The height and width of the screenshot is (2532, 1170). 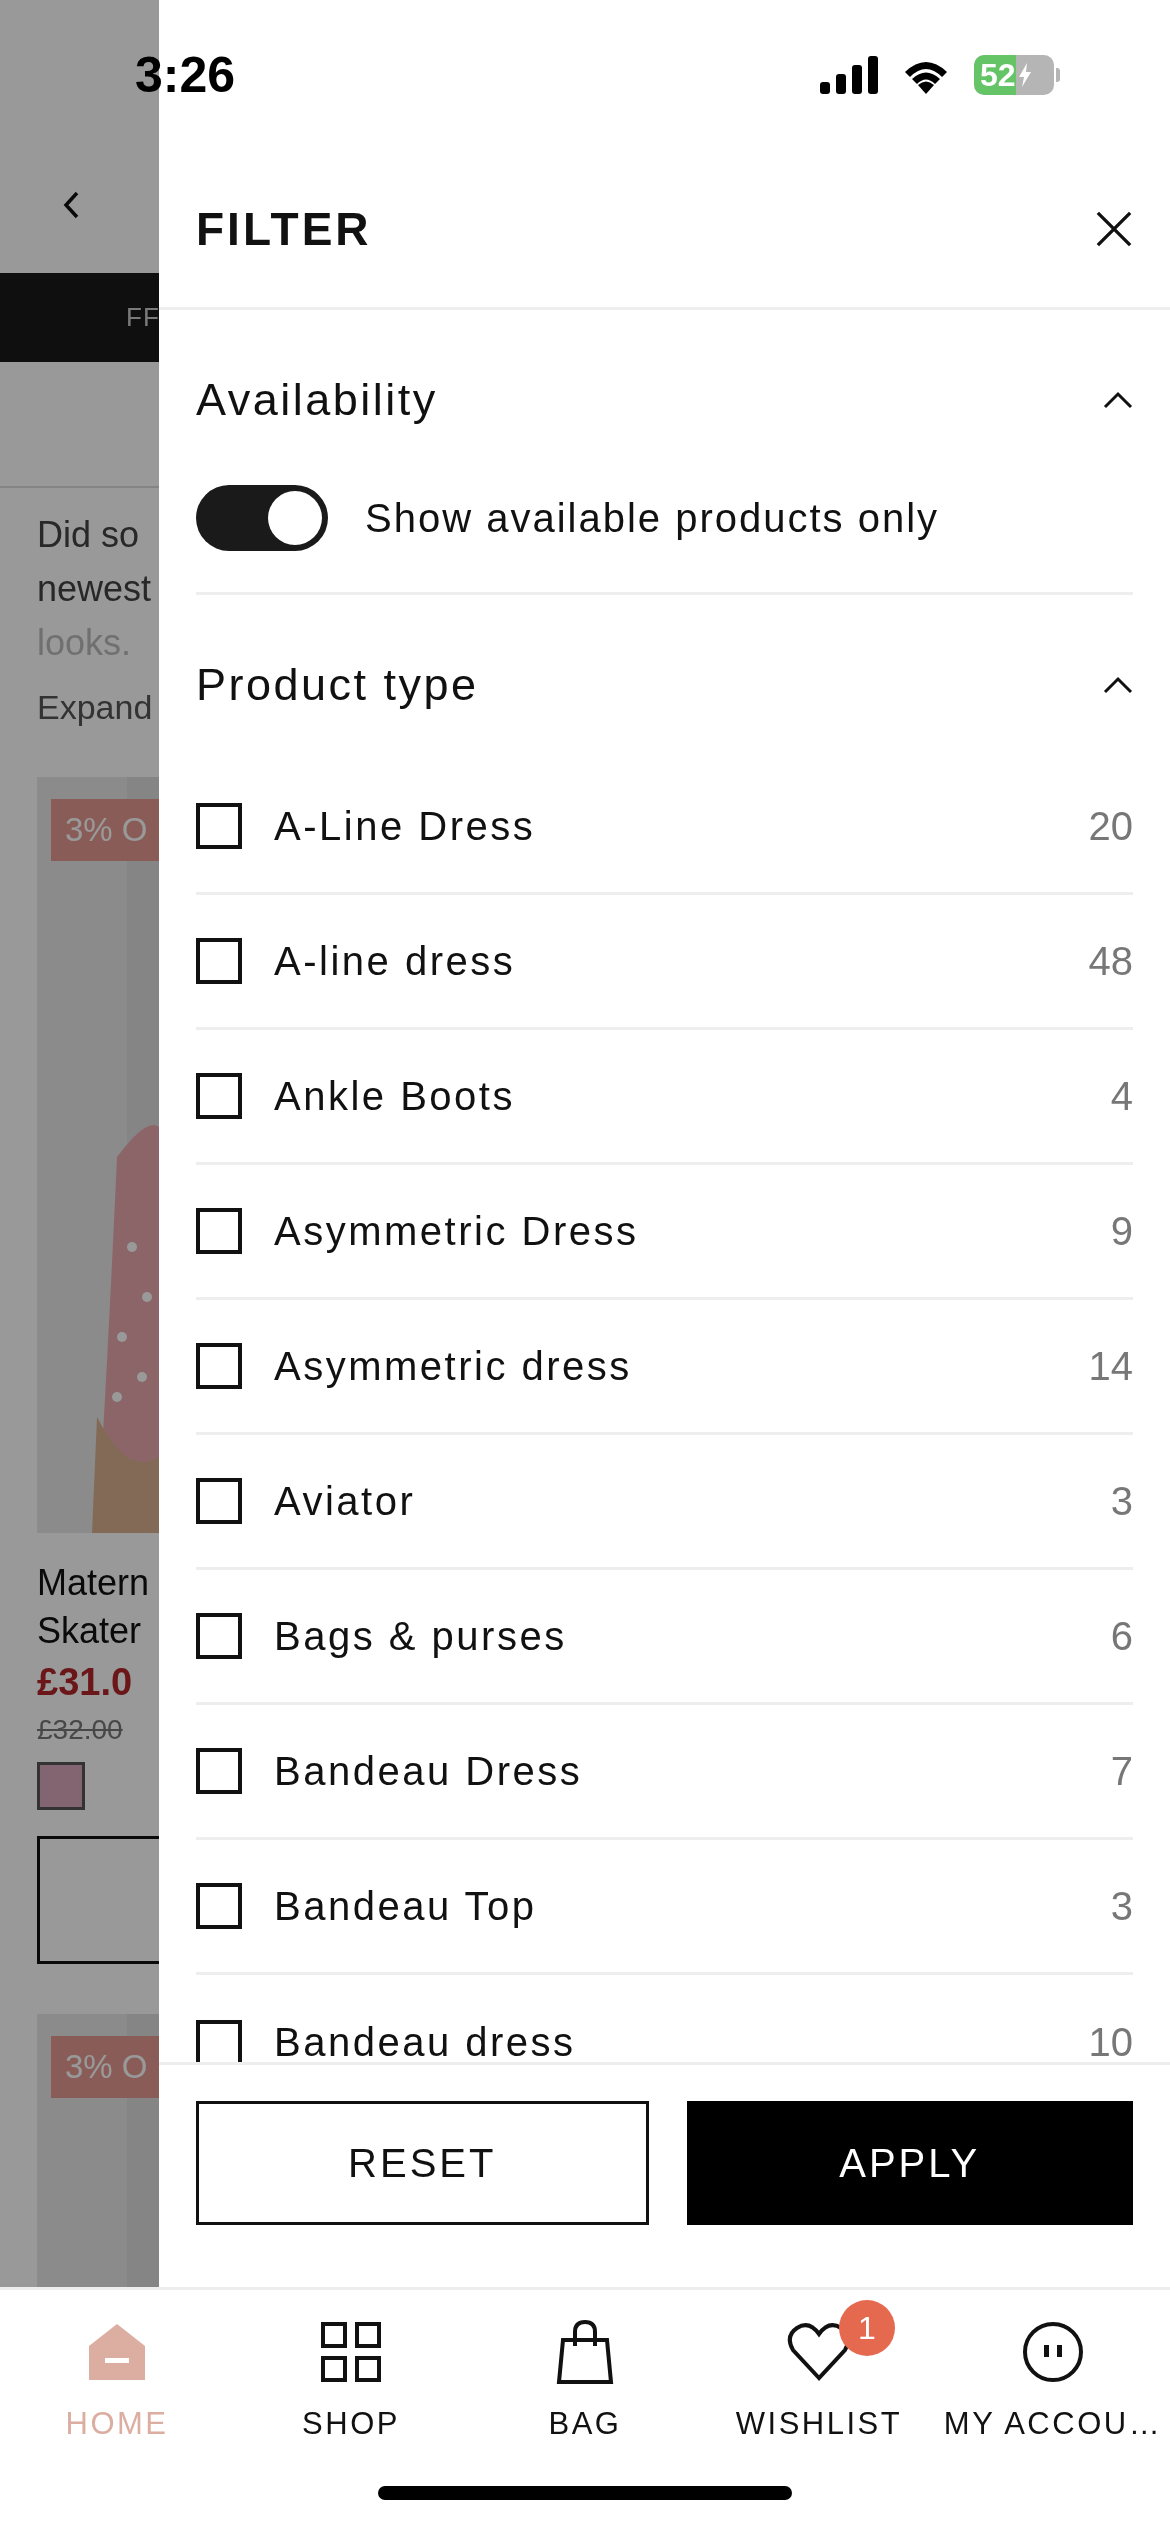 What do you see at coordinates (1121, 1636) in the screenshot?
I see `option-count: 6` at bounding box center [1121, 1636].